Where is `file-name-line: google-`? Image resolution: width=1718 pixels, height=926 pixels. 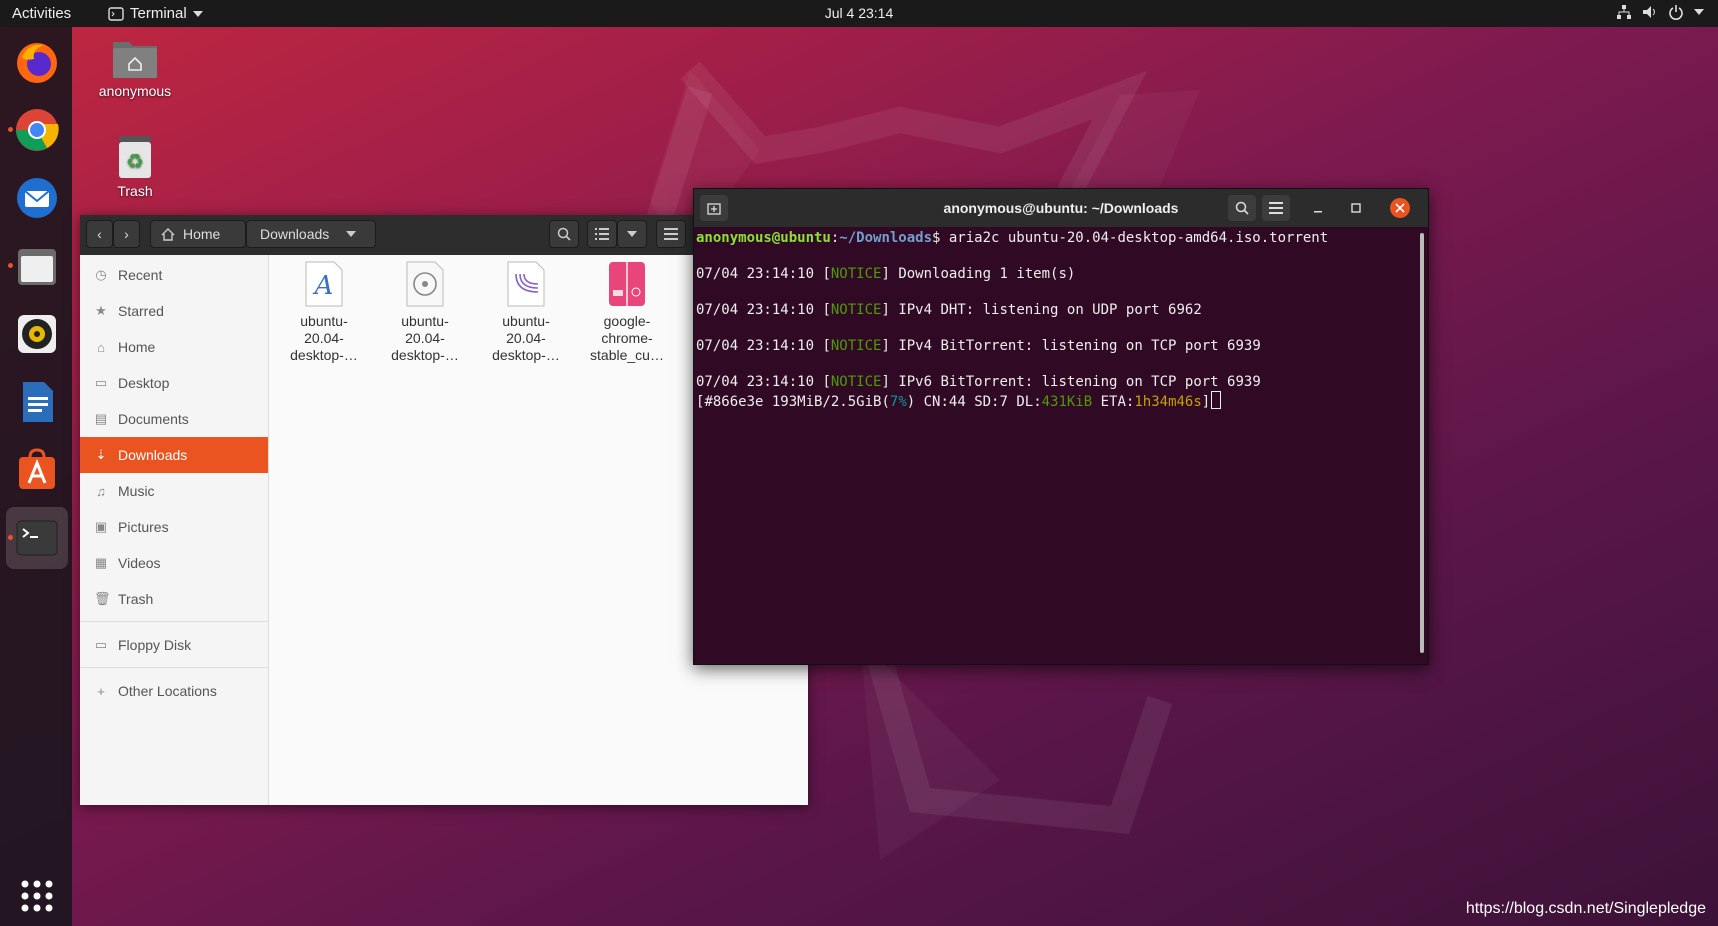 file-name-line: google- is located at coordinates (627, 321).